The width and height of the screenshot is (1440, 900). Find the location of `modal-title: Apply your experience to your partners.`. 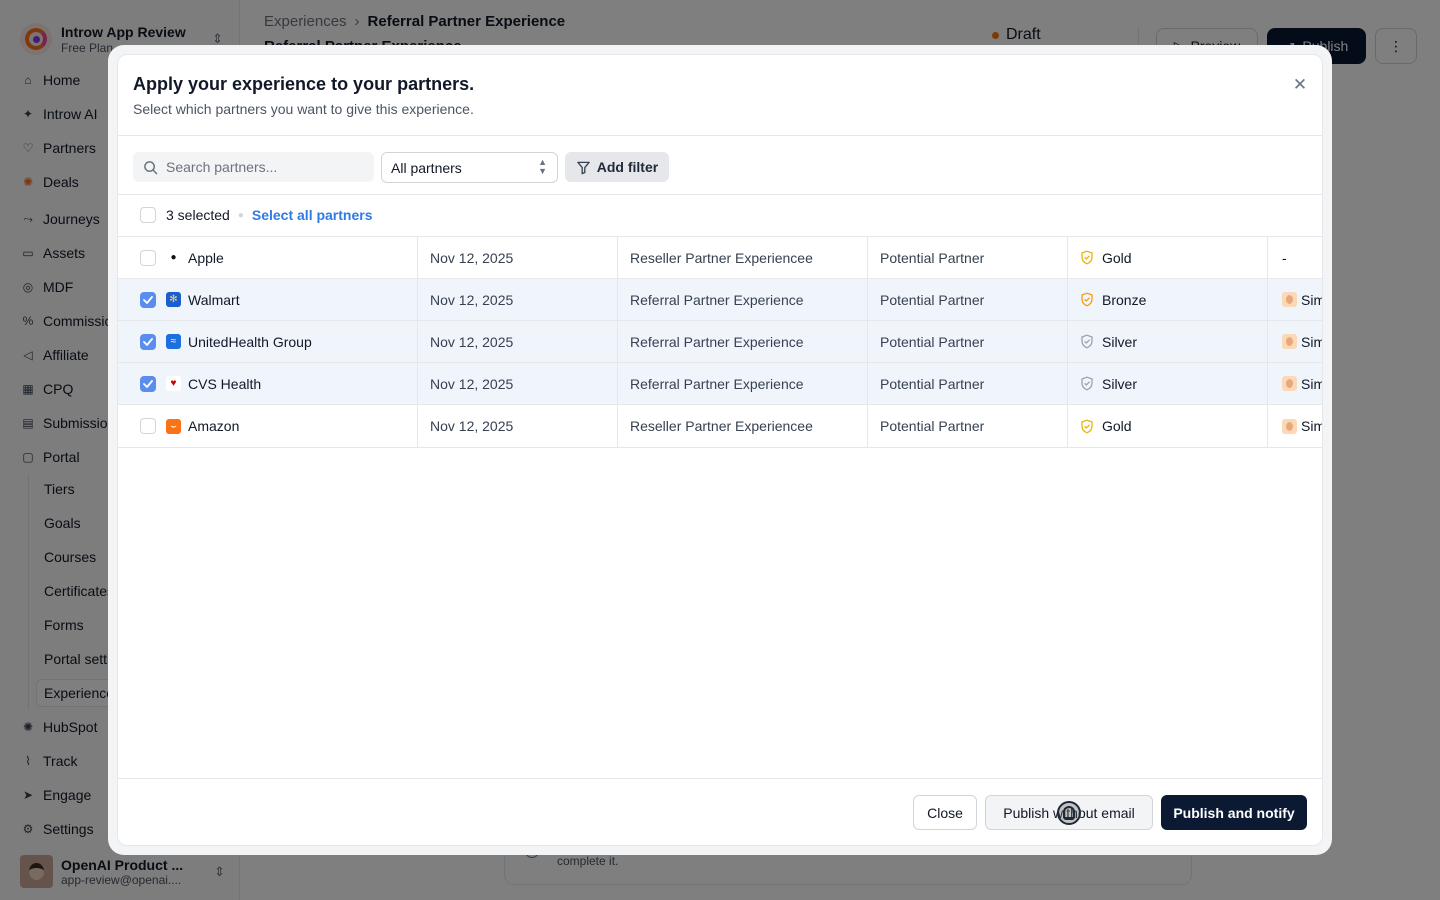

modal-title: Apply your experience to your partners. is located at coordinates (304, 84).